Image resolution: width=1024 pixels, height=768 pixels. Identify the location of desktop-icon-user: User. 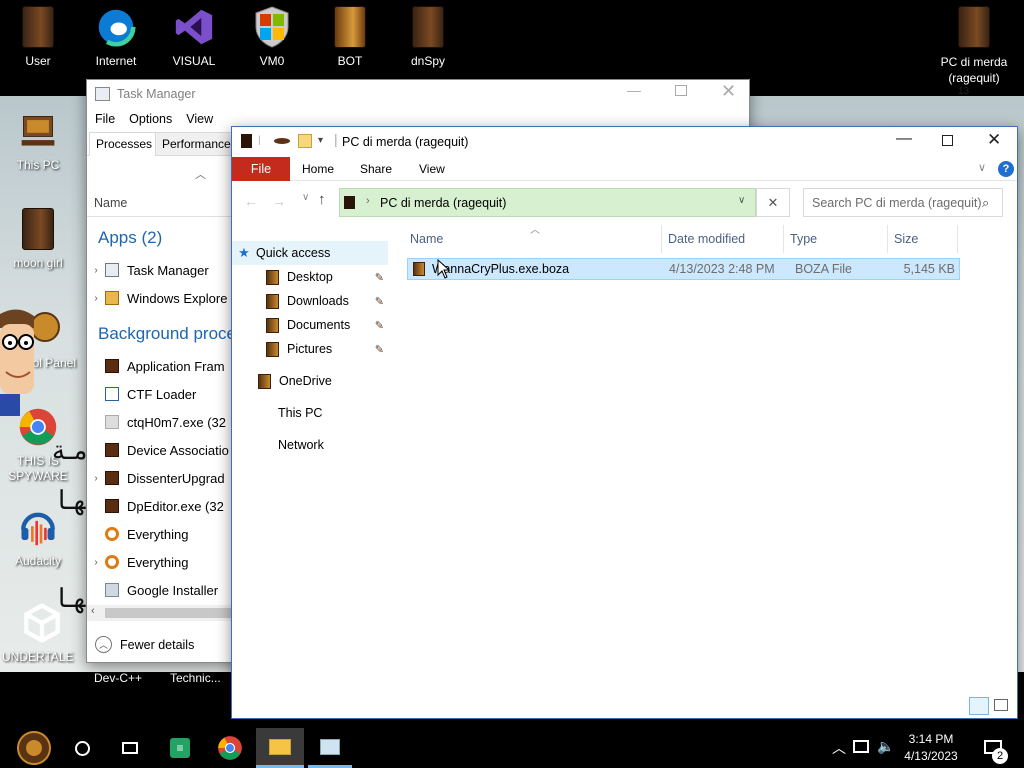
(38, 36).